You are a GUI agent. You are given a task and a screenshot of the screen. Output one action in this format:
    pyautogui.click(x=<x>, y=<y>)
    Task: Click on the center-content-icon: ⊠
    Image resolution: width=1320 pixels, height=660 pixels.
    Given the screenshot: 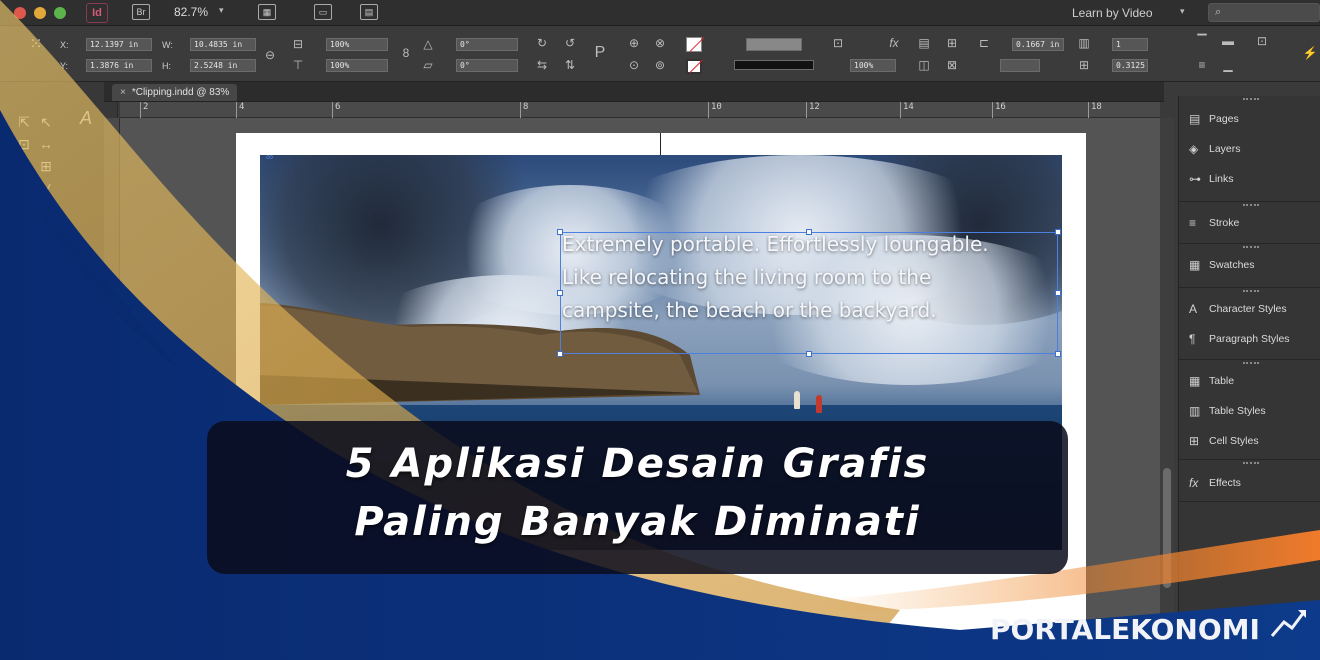 What is the action you would take?
    pyautogui.click(x=952, y=65)
    